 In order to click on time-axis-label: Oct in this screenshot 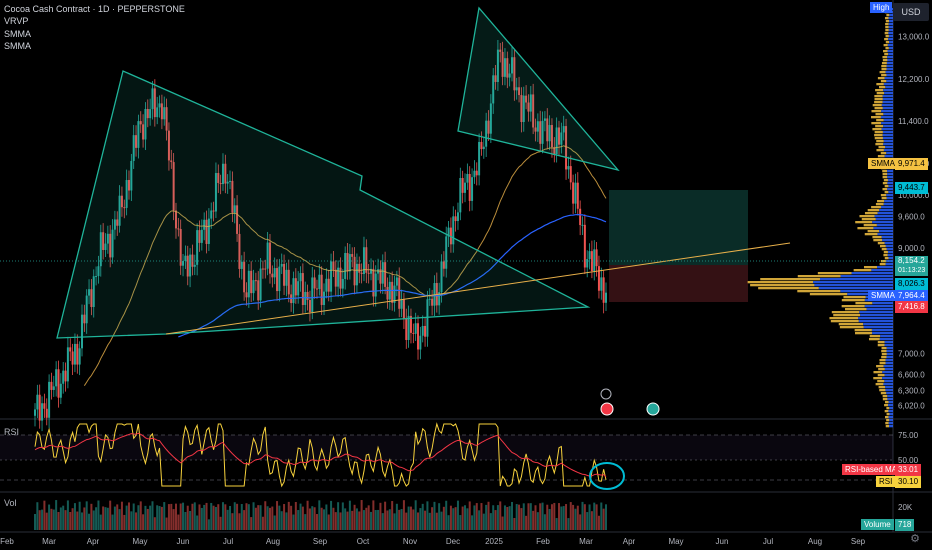, I will do `click(363, 541)`.